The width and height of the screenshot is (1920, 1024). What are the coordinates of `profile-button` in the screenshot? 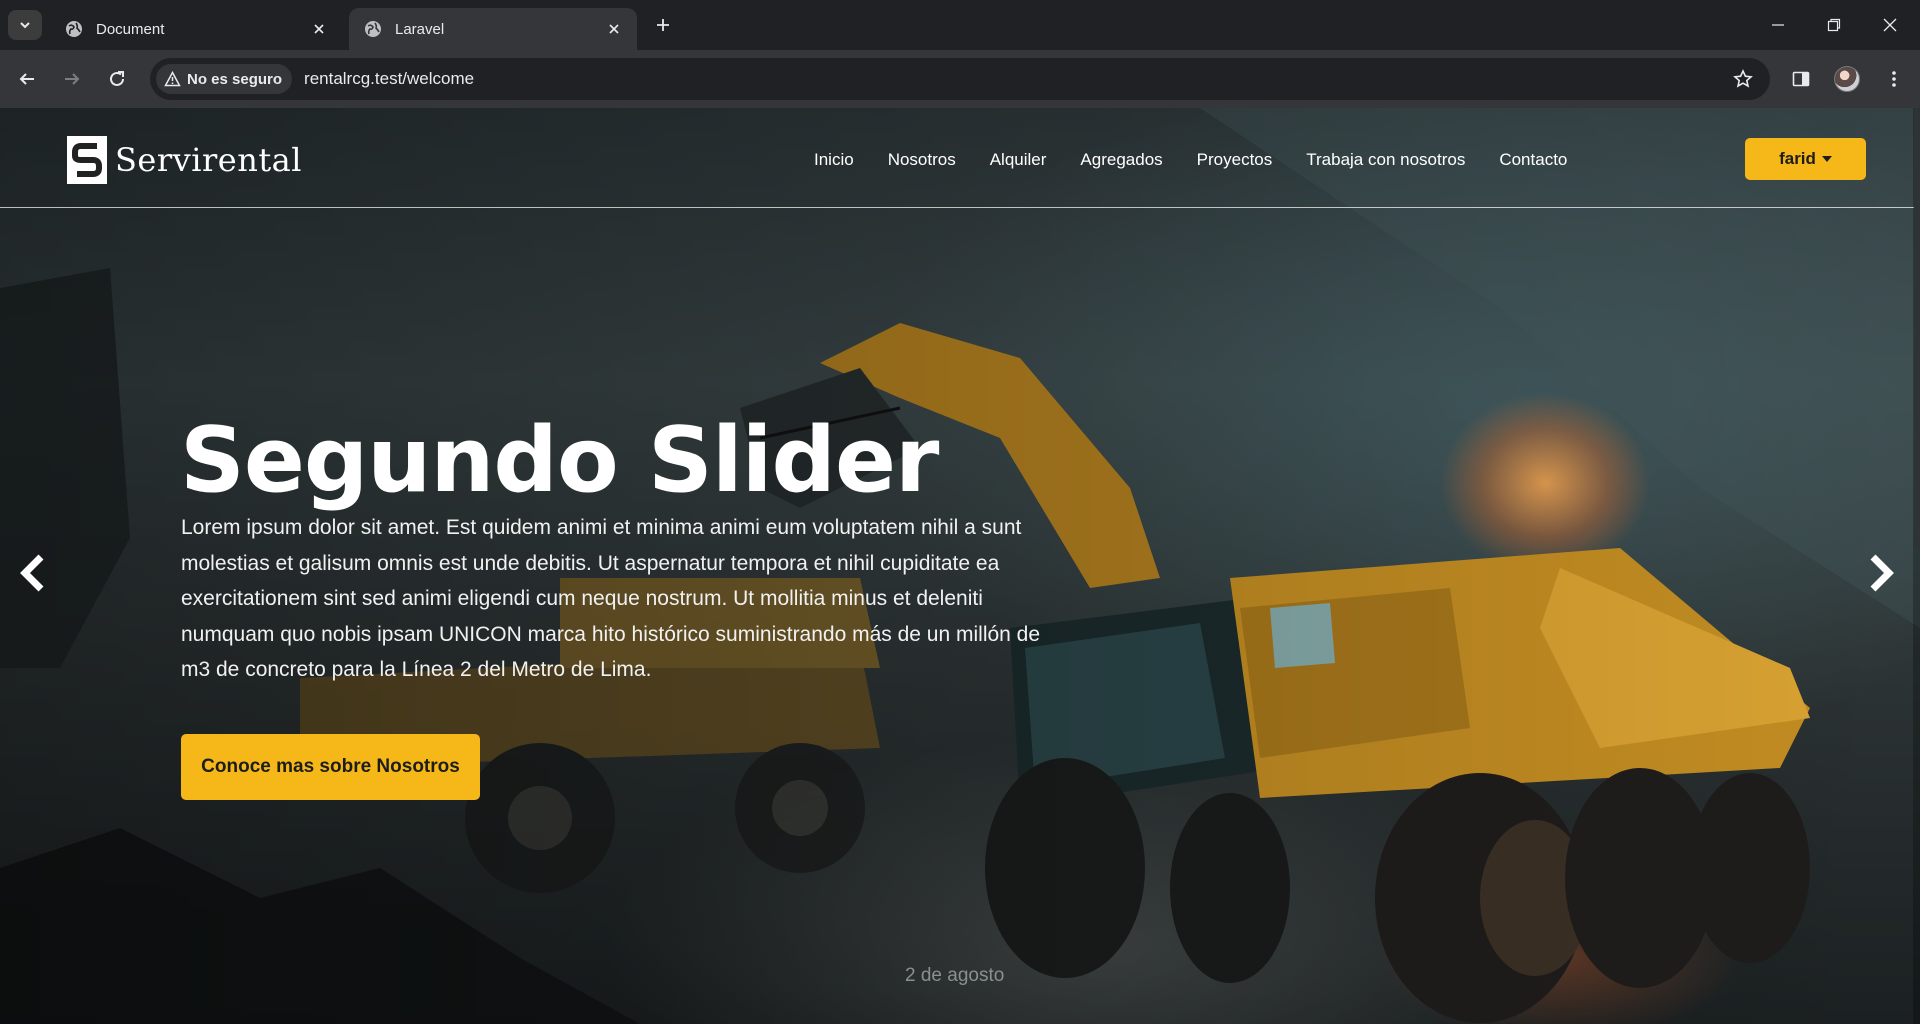 It's located at (1847, 79).